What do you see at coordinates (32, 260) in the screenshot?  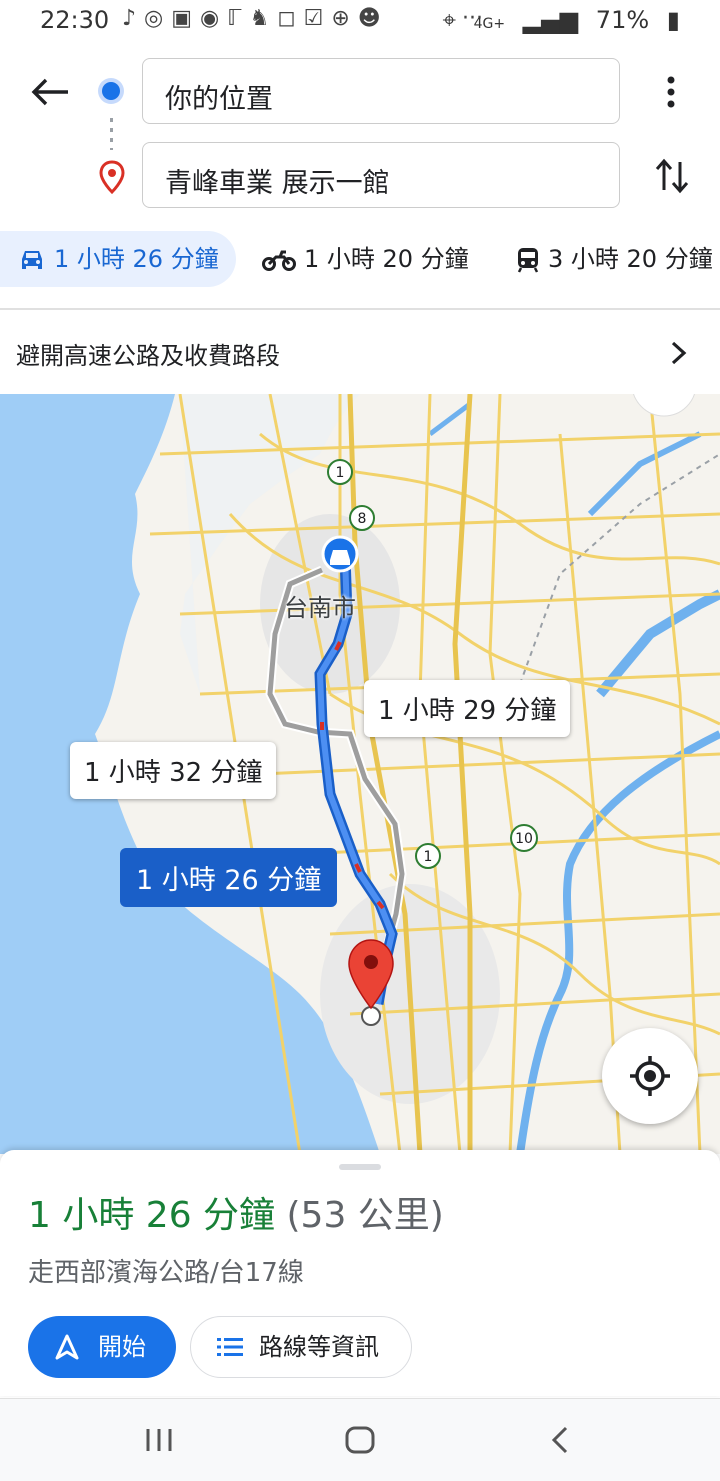 I see `car-icon` at bounding box center [32, 260].